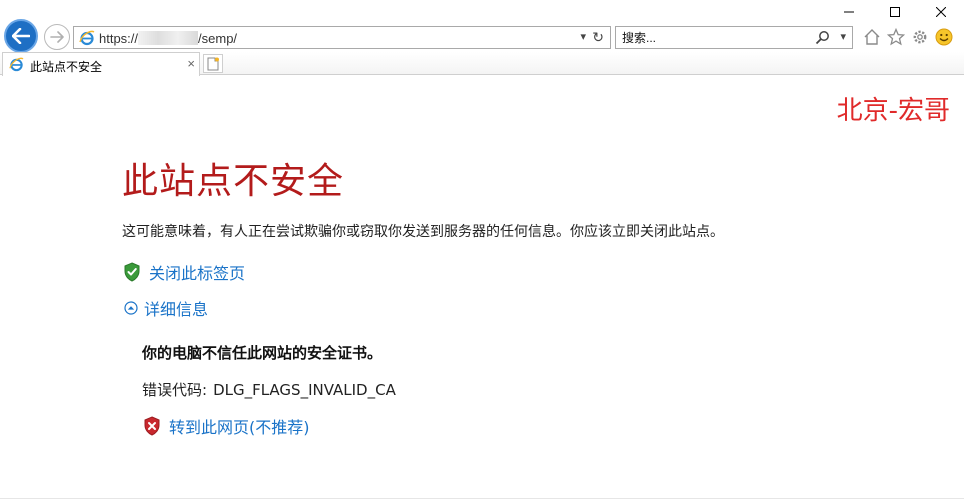 This screenshot has height=499, width=964. I want to click on forward-icon, so click(57, 37).